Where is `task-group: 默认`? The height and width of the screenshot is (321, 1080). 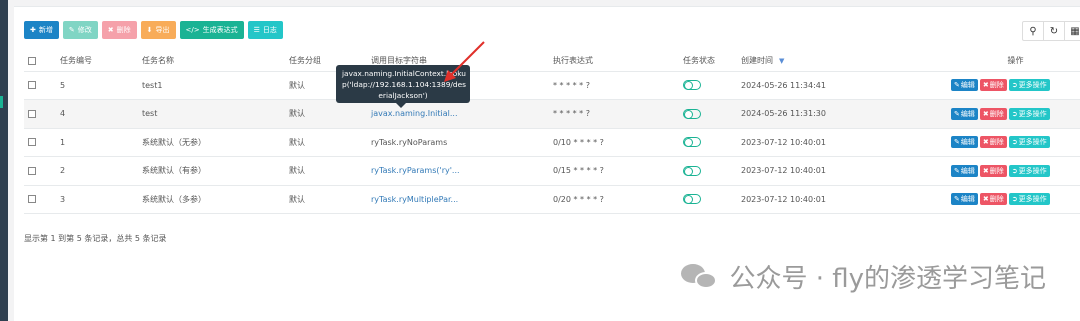 task-group: 默认 is located at coordinates (326, 142).